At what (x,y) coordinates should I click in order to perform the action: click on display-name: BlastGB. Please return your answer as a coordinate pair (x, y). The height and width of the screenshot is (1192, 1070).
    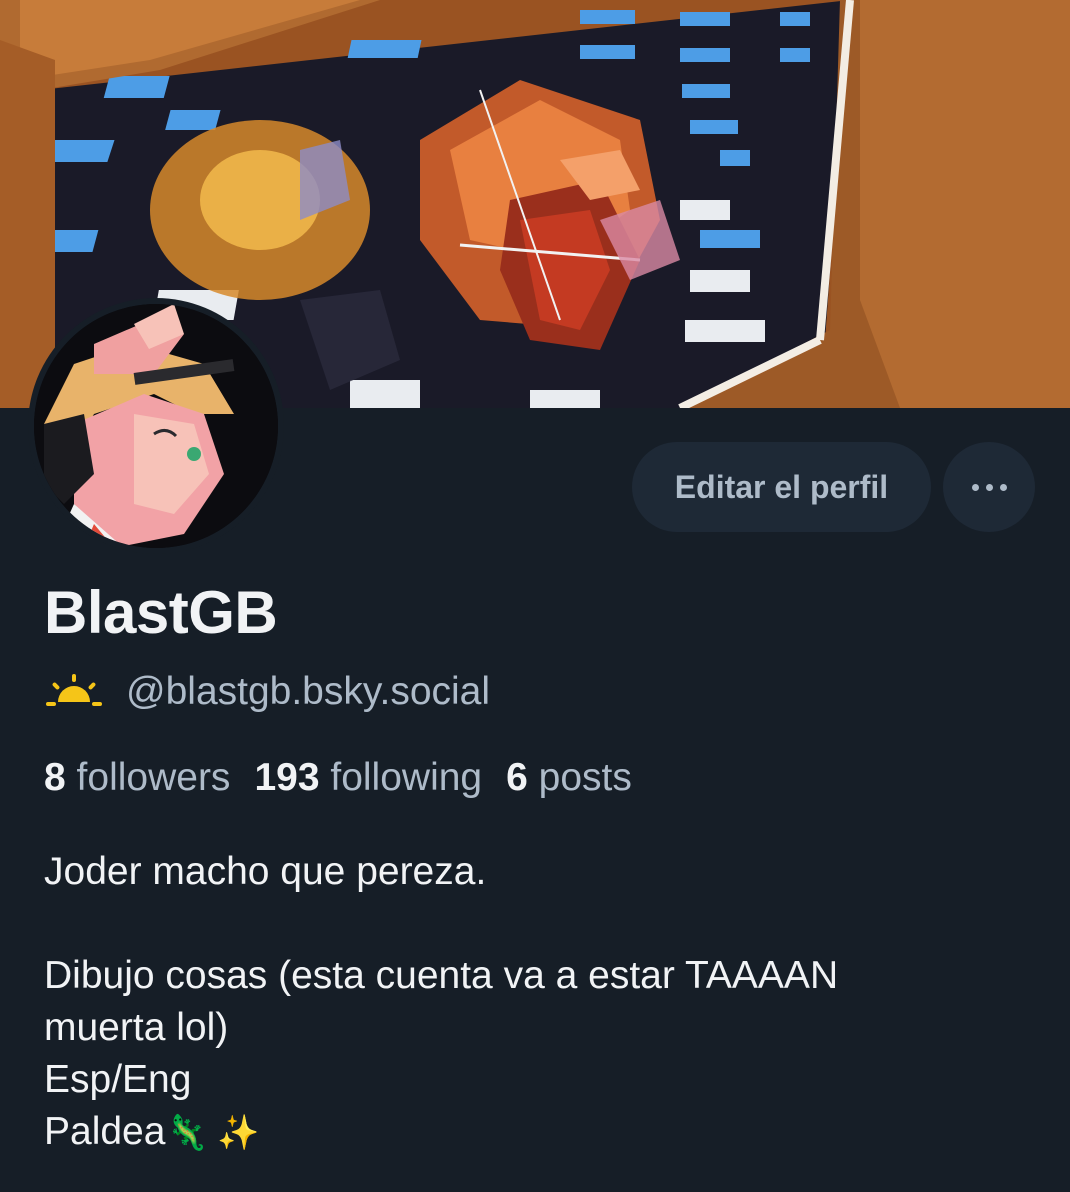
    Looking at the image, I should click on (161, 612).